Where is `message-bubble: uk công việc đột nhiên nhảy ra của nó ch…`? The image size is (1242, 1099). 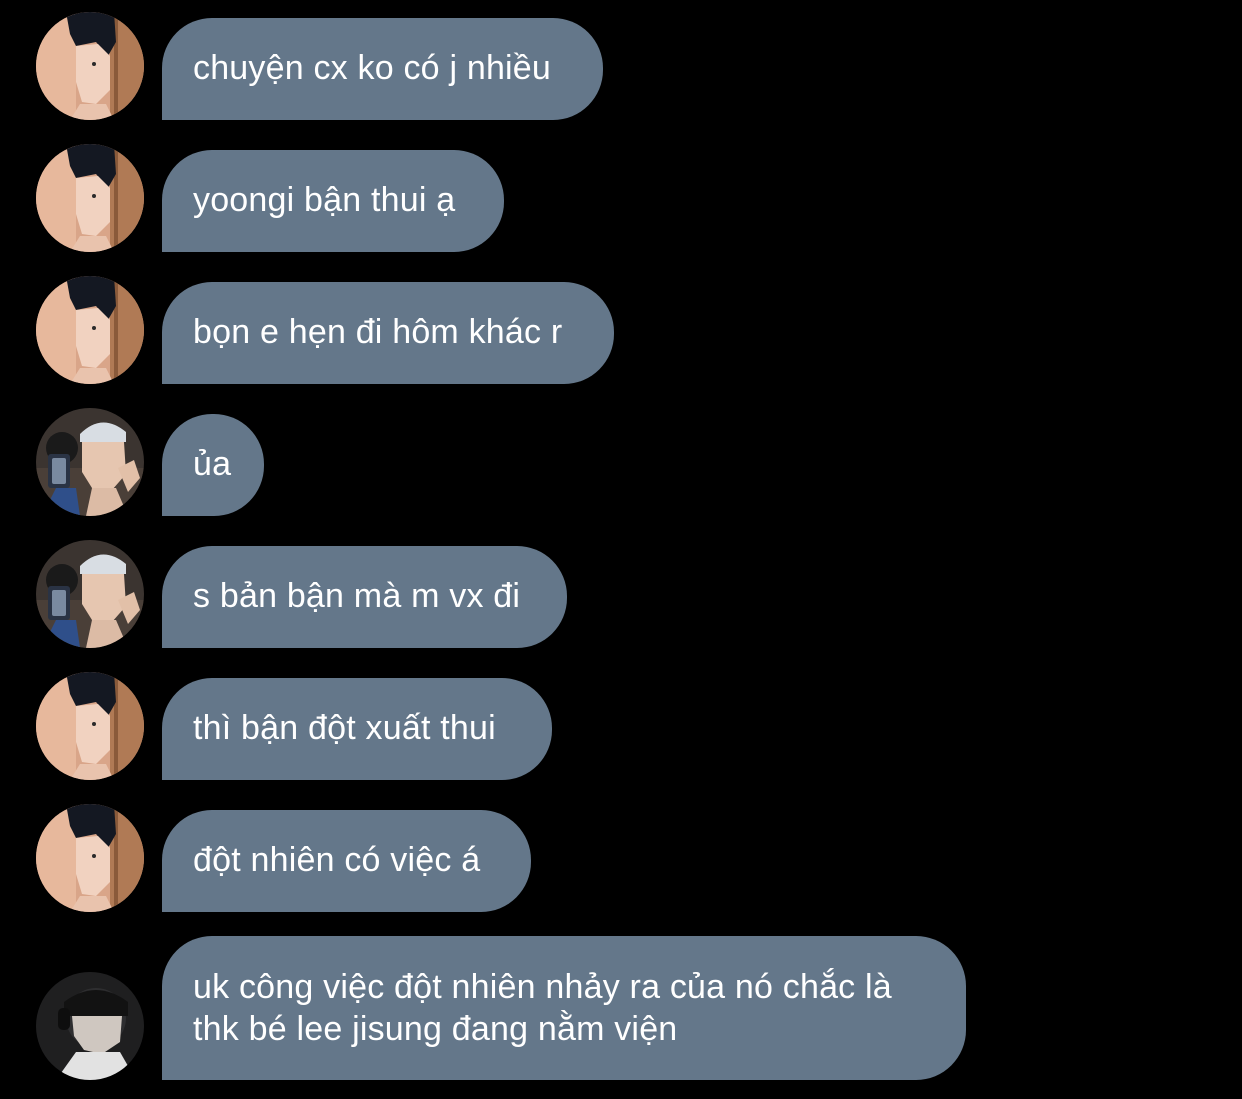
message-bubble: uk công việc đột nhiên nhảy ra của nó ch… is located at coordinates (564, 1008).